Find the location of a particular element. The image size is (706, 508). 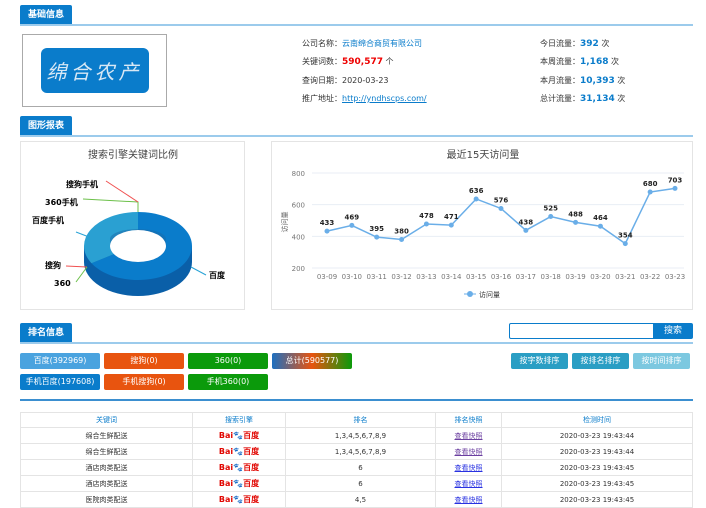

filter-total-button: 总计(590577) is located at coordinates (312, 361).